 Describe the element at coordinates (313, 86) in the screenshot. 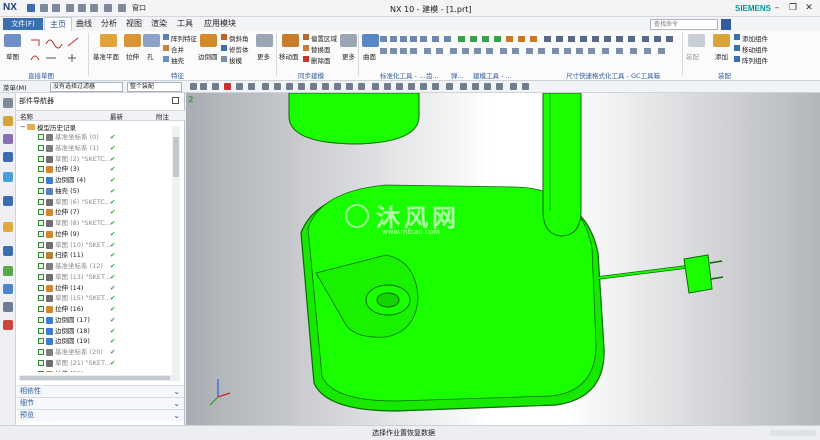

I see `snap-endpoint-icon` at that location.